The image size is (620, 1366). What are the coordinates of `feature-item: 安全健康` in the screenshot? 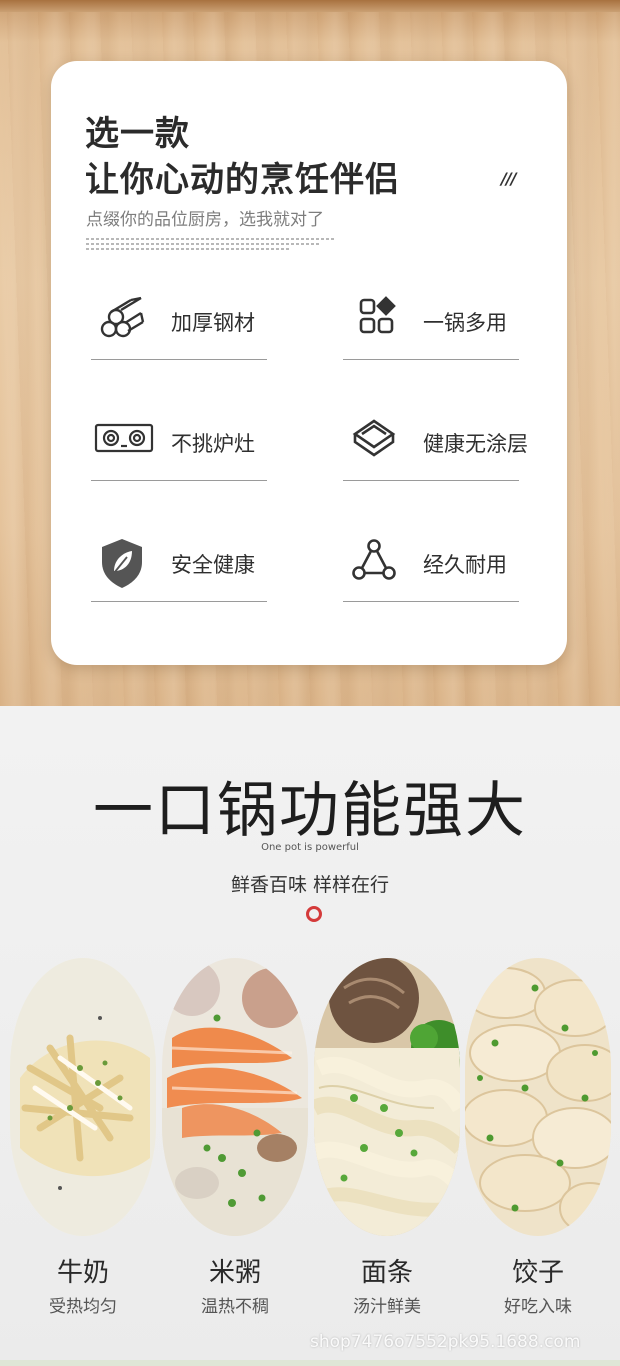 It's located at (179, 553).